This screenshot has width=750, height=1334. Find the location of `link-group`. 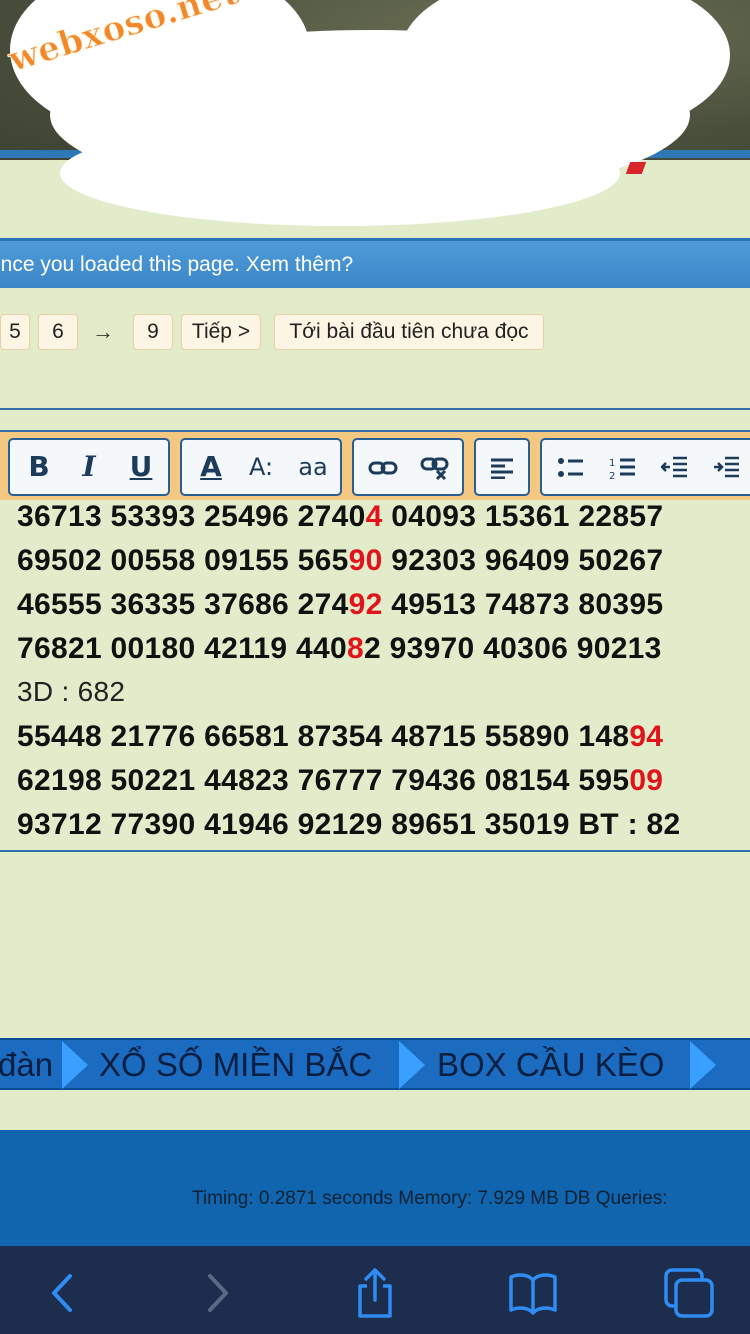

link-group is located at coordinates (408, 467).